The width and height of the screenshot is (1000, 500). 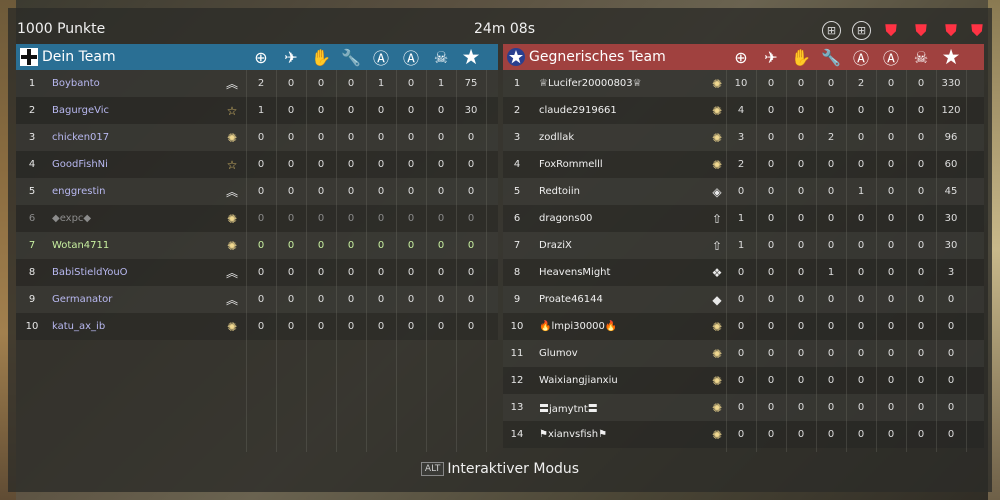 I want to click on player-name: BabiStieldYouO, so click(x=90, y=272).